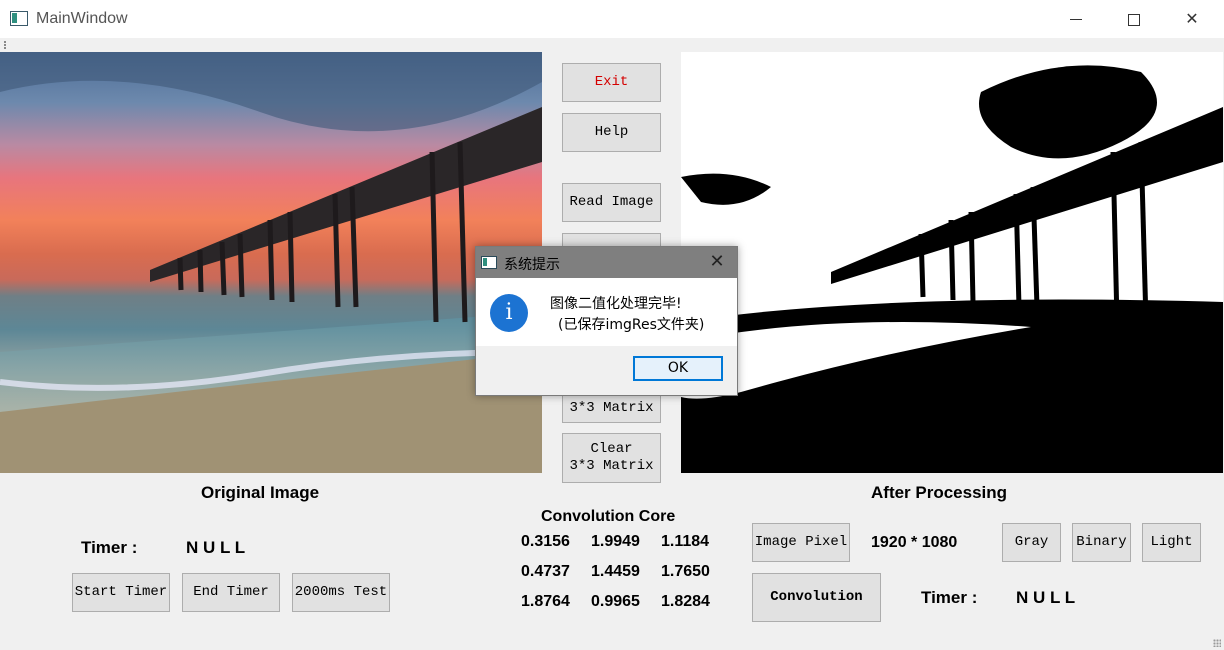 The height and width of the screenshot is (650, 1224). I want to click on help-button: Help, so click(611, 132).